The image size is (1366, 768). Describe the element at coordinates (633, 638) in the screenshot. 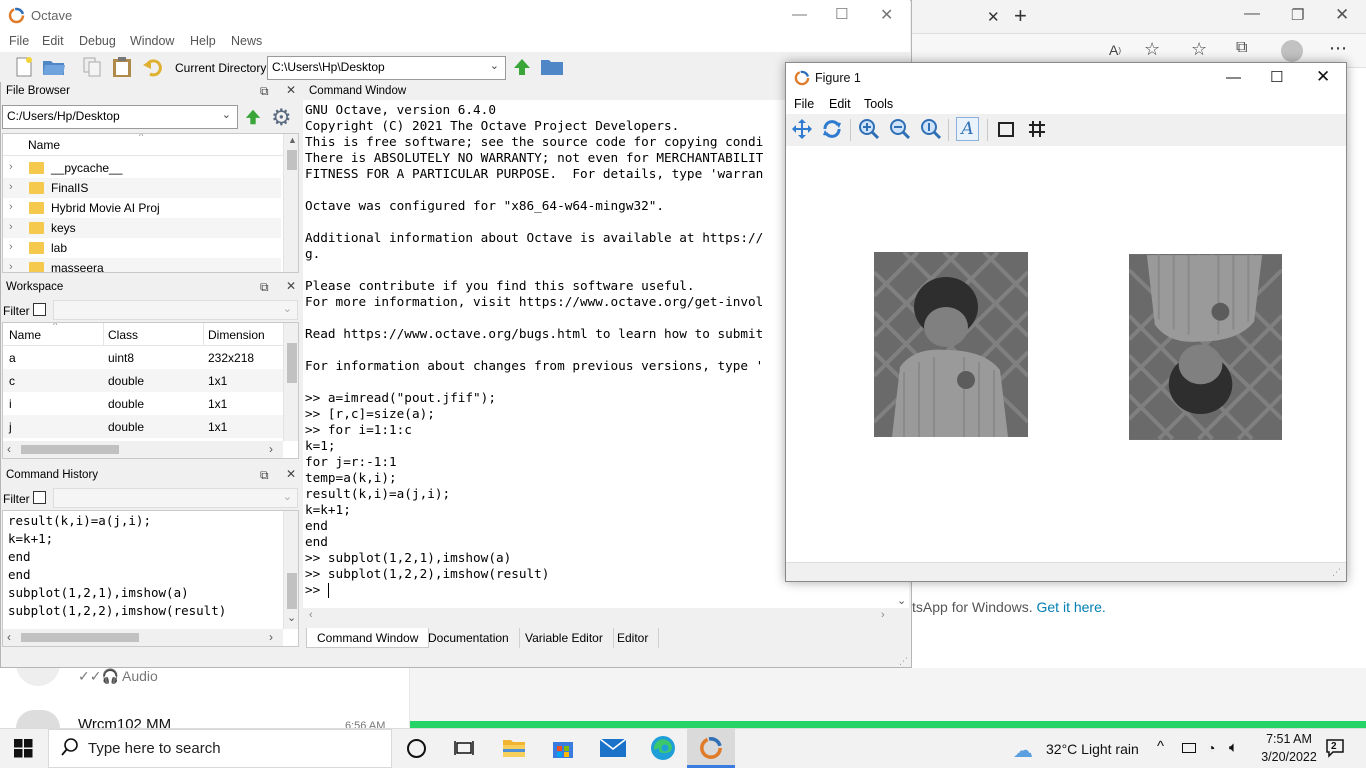

I see `tab-editor: Editor` at that location.